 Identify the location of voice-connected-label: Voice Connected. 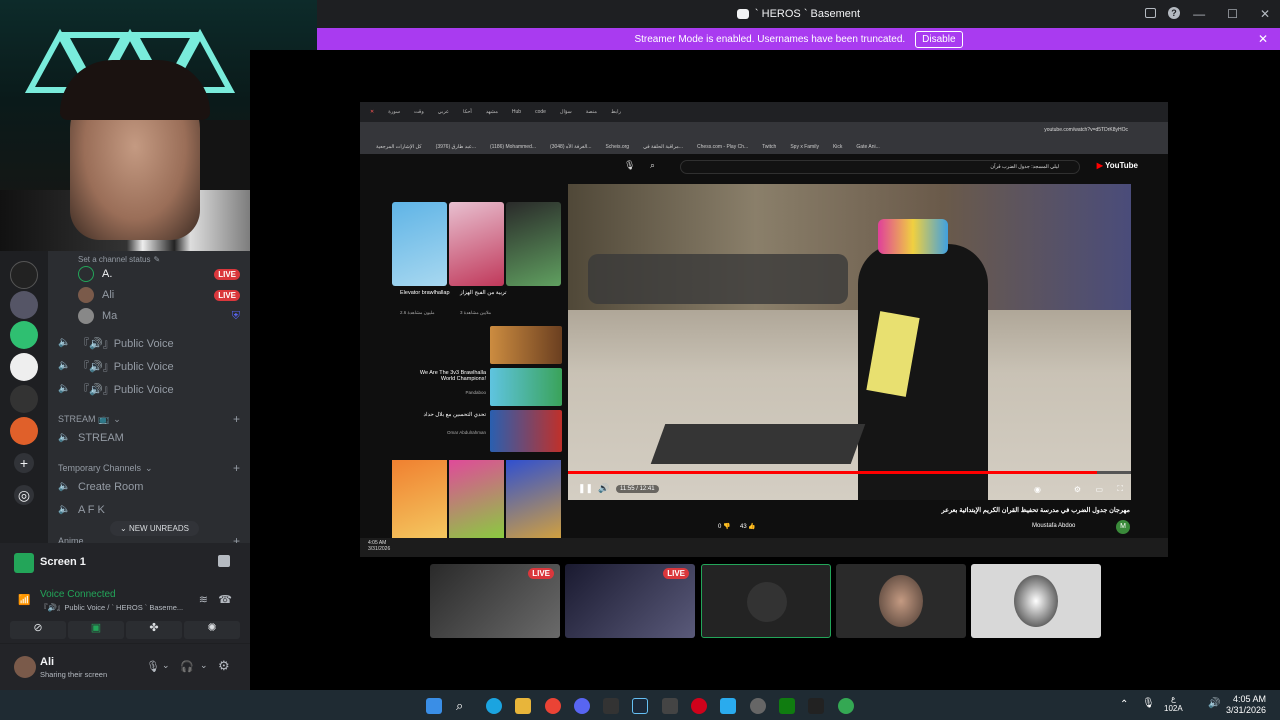
(78, 594).